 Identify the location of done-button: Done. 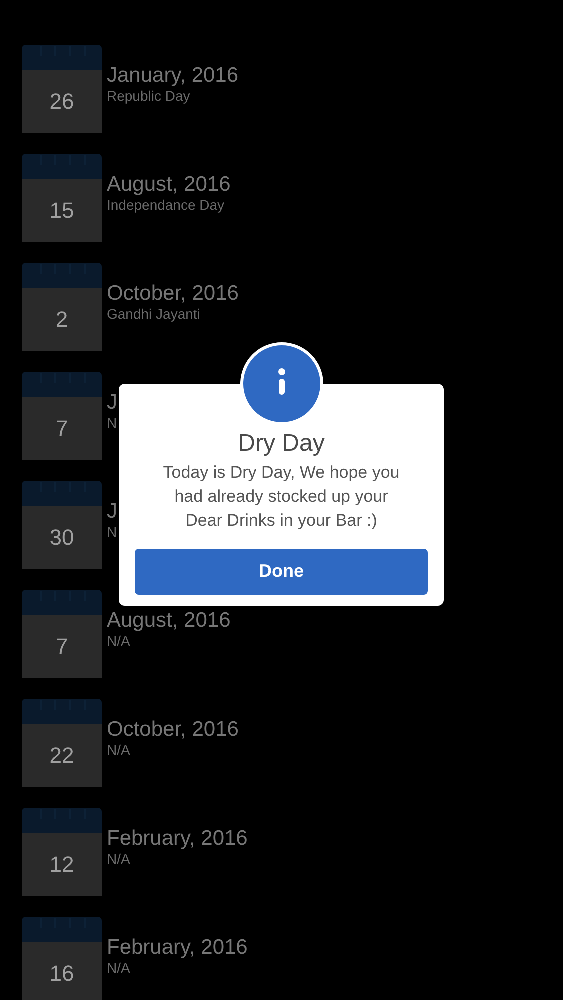
(281, 571).